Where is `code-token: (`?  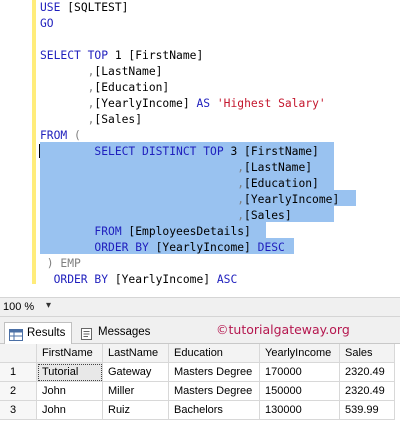
code-token: ( is located at coordinates (77, 135).